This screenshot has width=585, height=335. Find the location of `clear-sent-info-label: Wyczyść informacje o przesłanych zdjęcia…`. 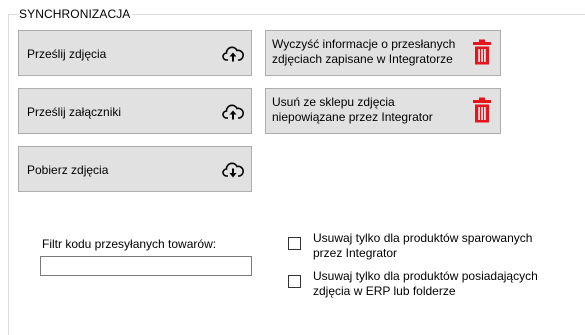

clear-sent-info-label: Wyczyść informacje o przesłanych zdjęcia… is located at coordinates (364, 51).